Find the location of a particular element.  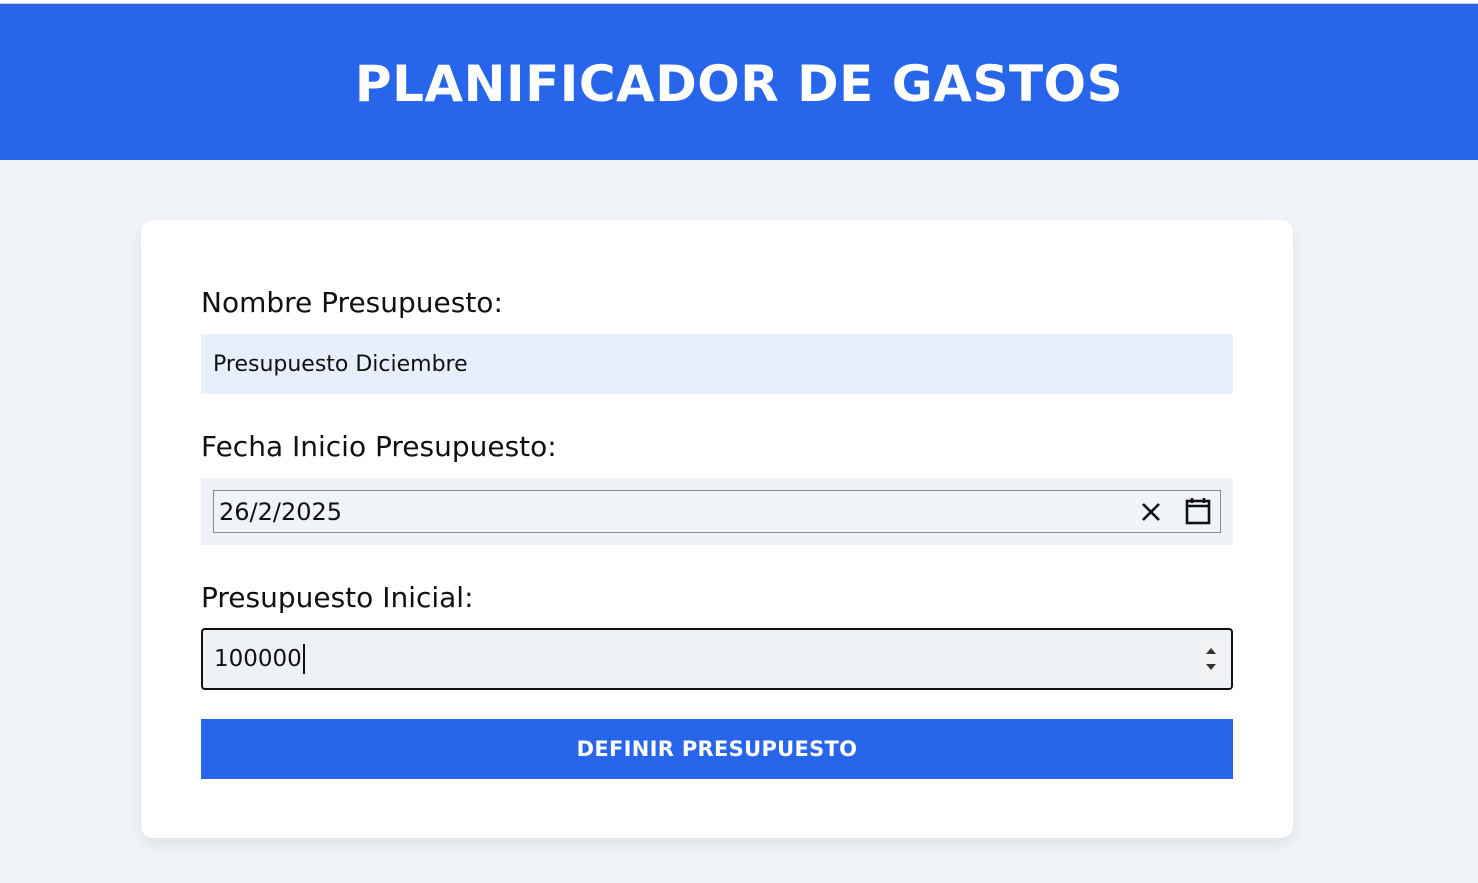

define-budget-button: DEFINIR PRESUPUESTO is located at coordinates (717, 749).